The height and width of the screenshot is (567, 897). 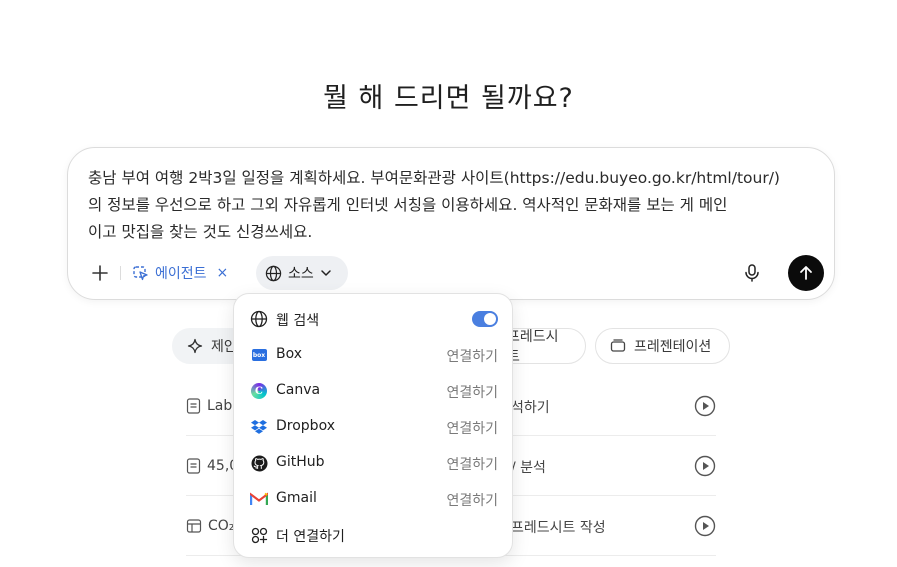 I want to click on add-connection-icon, so click(x=259, y=535).